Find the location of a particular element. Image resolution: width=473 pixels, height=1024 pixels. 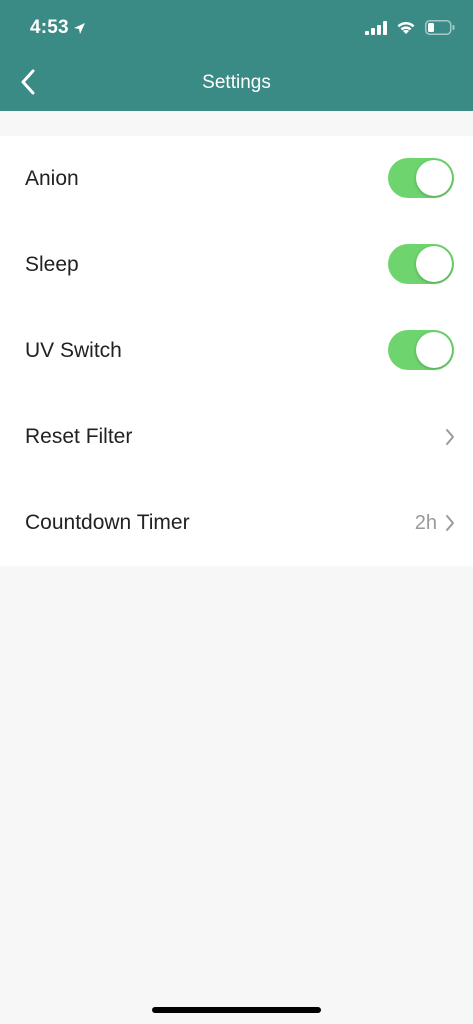

battery-low-icon is located at coordinates (440, 27).